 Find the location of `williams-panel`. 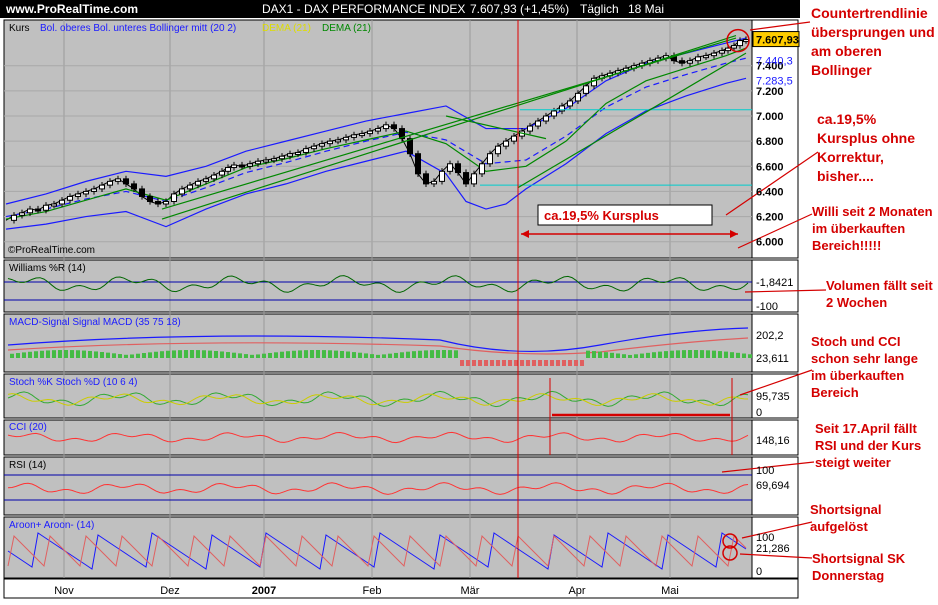

williams-panel is located at coordinates (378, 286).